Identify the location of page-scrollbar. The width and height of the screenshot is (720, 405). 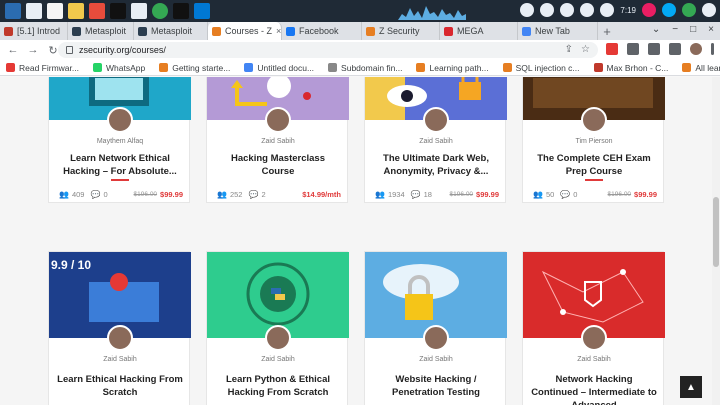
(716, 241).